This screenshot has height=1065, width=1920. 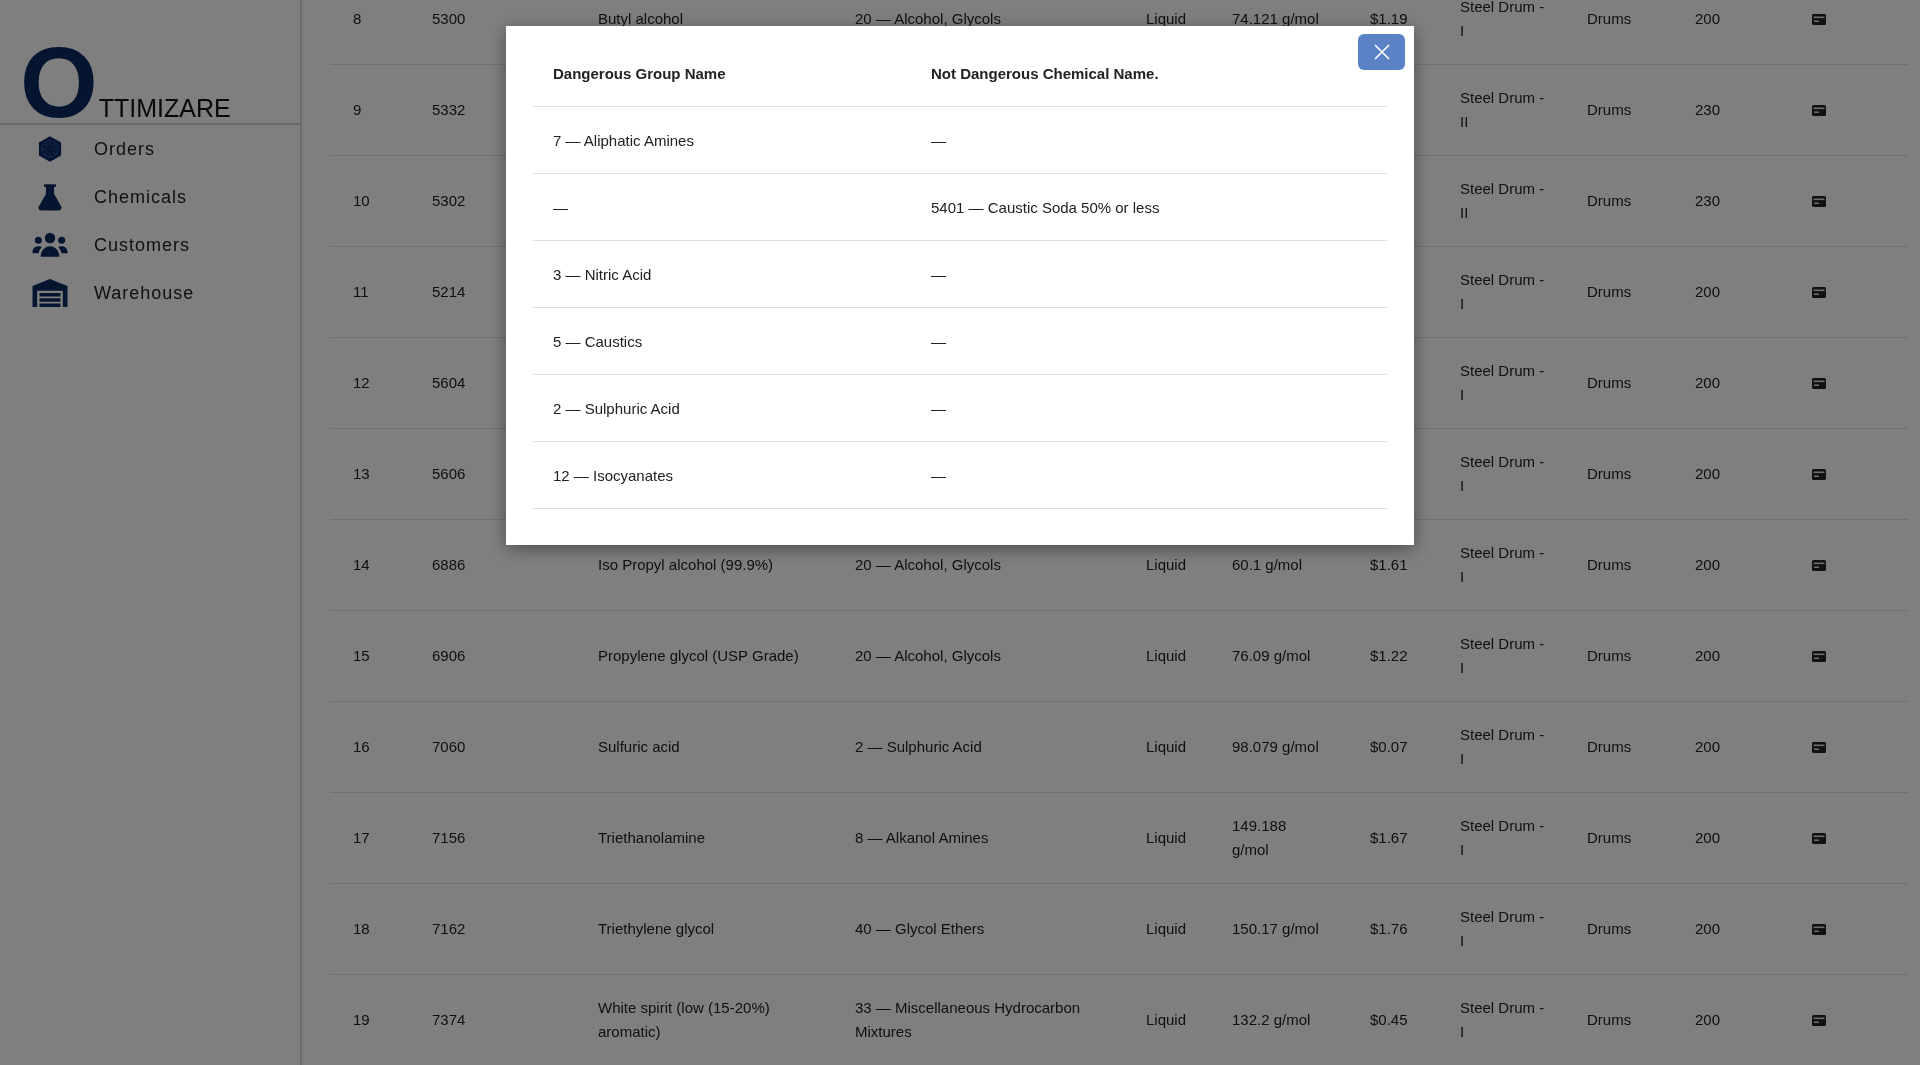 What do you see at coordinates (1271, 656) in the screenshot?
I see `table-cell-text: 76.09 g/mol` at bounding box center [1271, 656].